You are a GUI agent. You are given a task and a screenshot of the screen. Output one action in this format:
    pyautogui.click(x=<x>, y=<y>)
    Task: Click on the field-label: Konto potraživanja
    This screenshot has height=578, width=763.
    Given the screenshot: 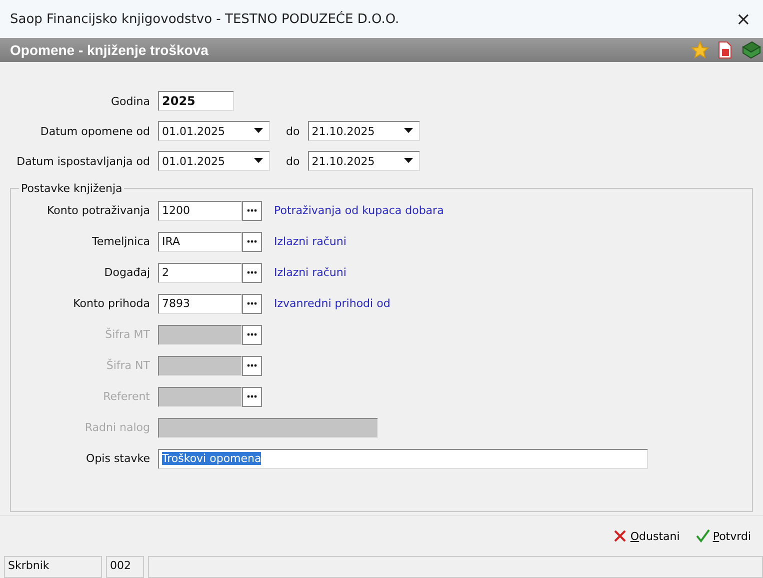 What is the action you would take?
    pyautogui.click(x=98, y=210)
    